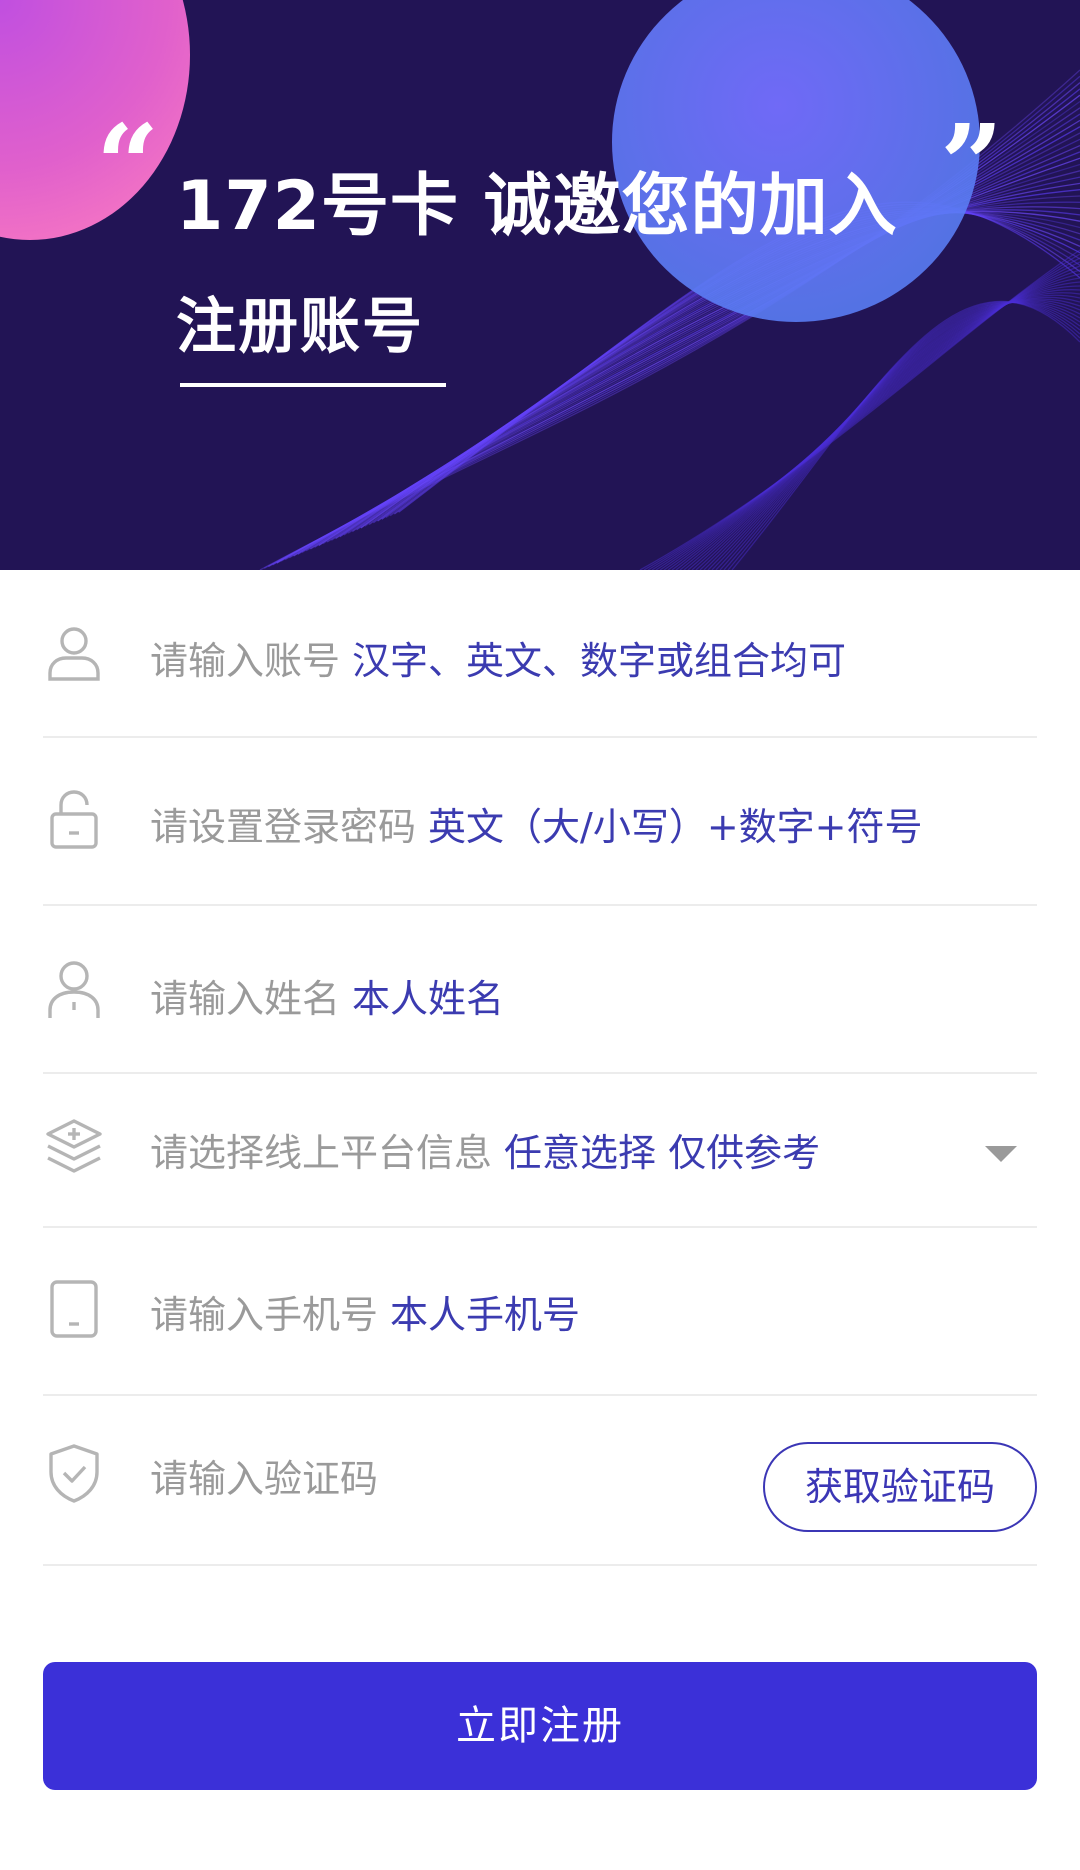 This screenshot has width=1080, height=1870. I want to click on account-placeholder: 请输入账号, so click(245, 661).